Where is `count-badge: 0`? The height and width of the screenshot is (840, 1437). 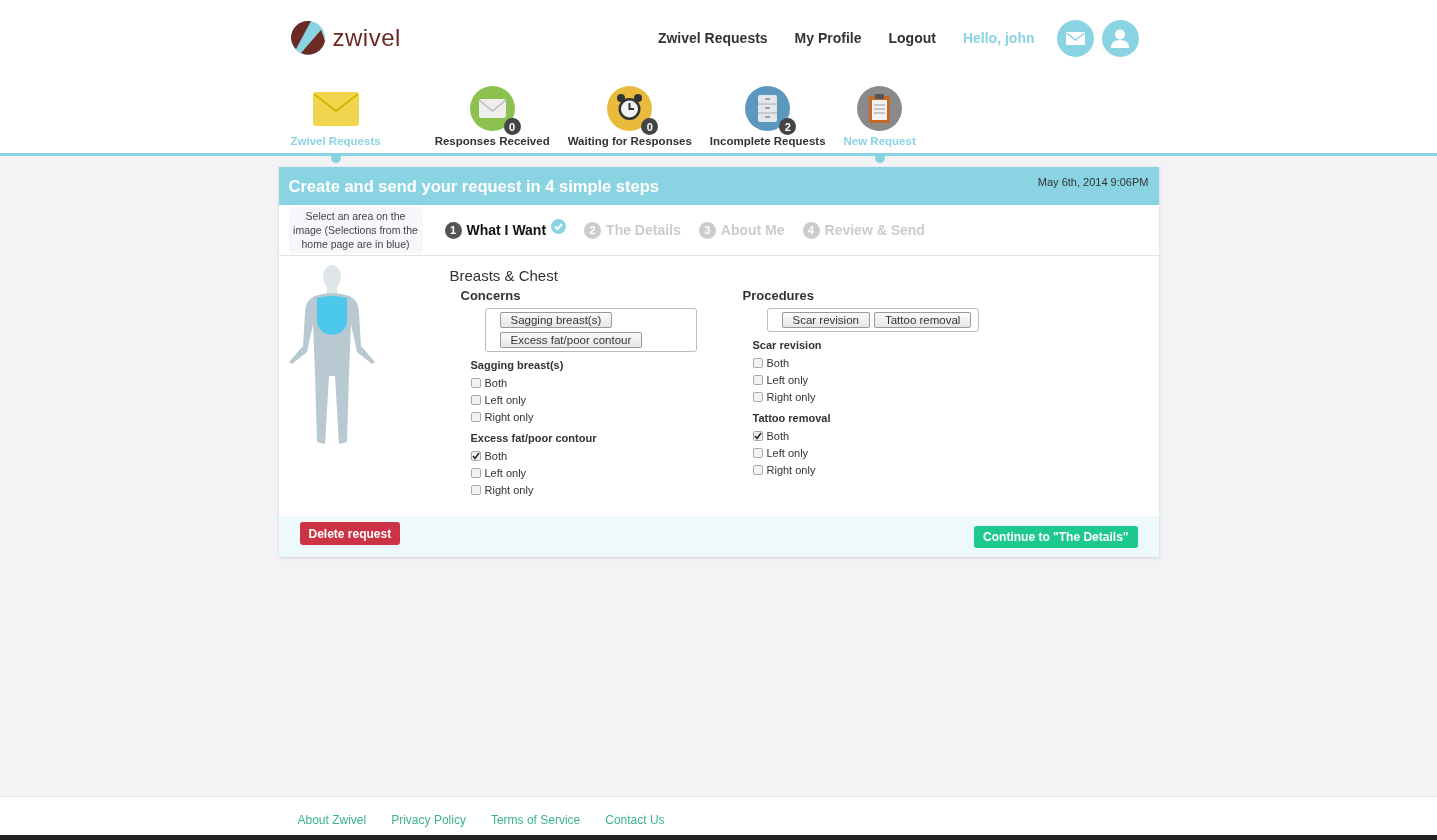
count-badge: 0 is located at coordinates (650, 126).